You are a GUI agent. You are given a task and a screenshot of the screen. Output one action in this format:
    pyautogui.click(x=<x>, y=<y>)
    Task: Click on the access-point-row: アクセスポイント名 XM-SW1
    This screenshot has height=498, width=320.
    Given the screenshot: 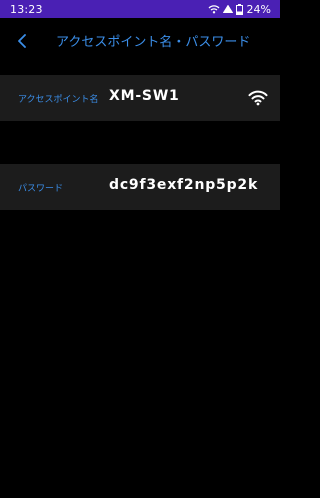 What is the action you would take?
    pyautogui.click(x=140, y=98)
    